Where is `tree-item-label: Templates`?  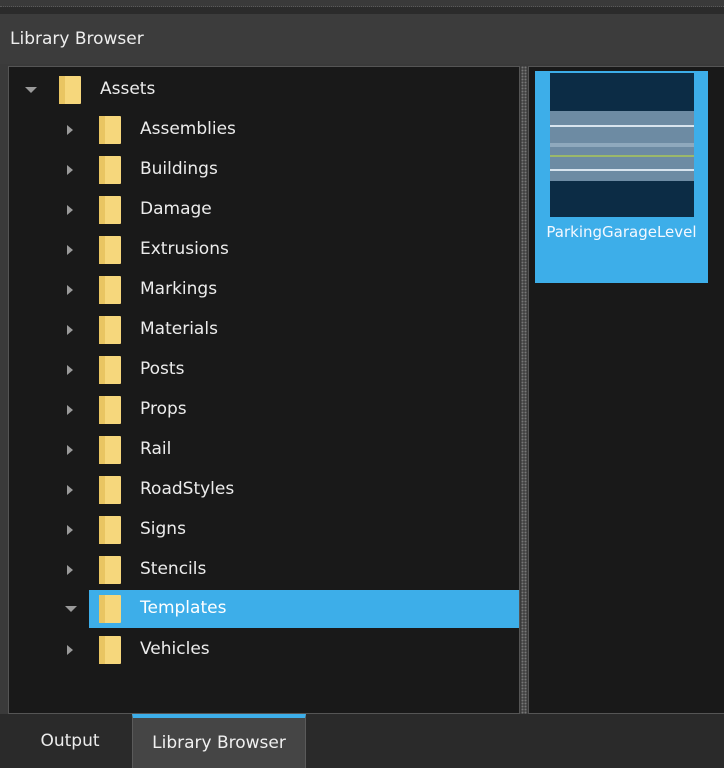
tree-item-label: Templates is located at coordinates (183, 608).